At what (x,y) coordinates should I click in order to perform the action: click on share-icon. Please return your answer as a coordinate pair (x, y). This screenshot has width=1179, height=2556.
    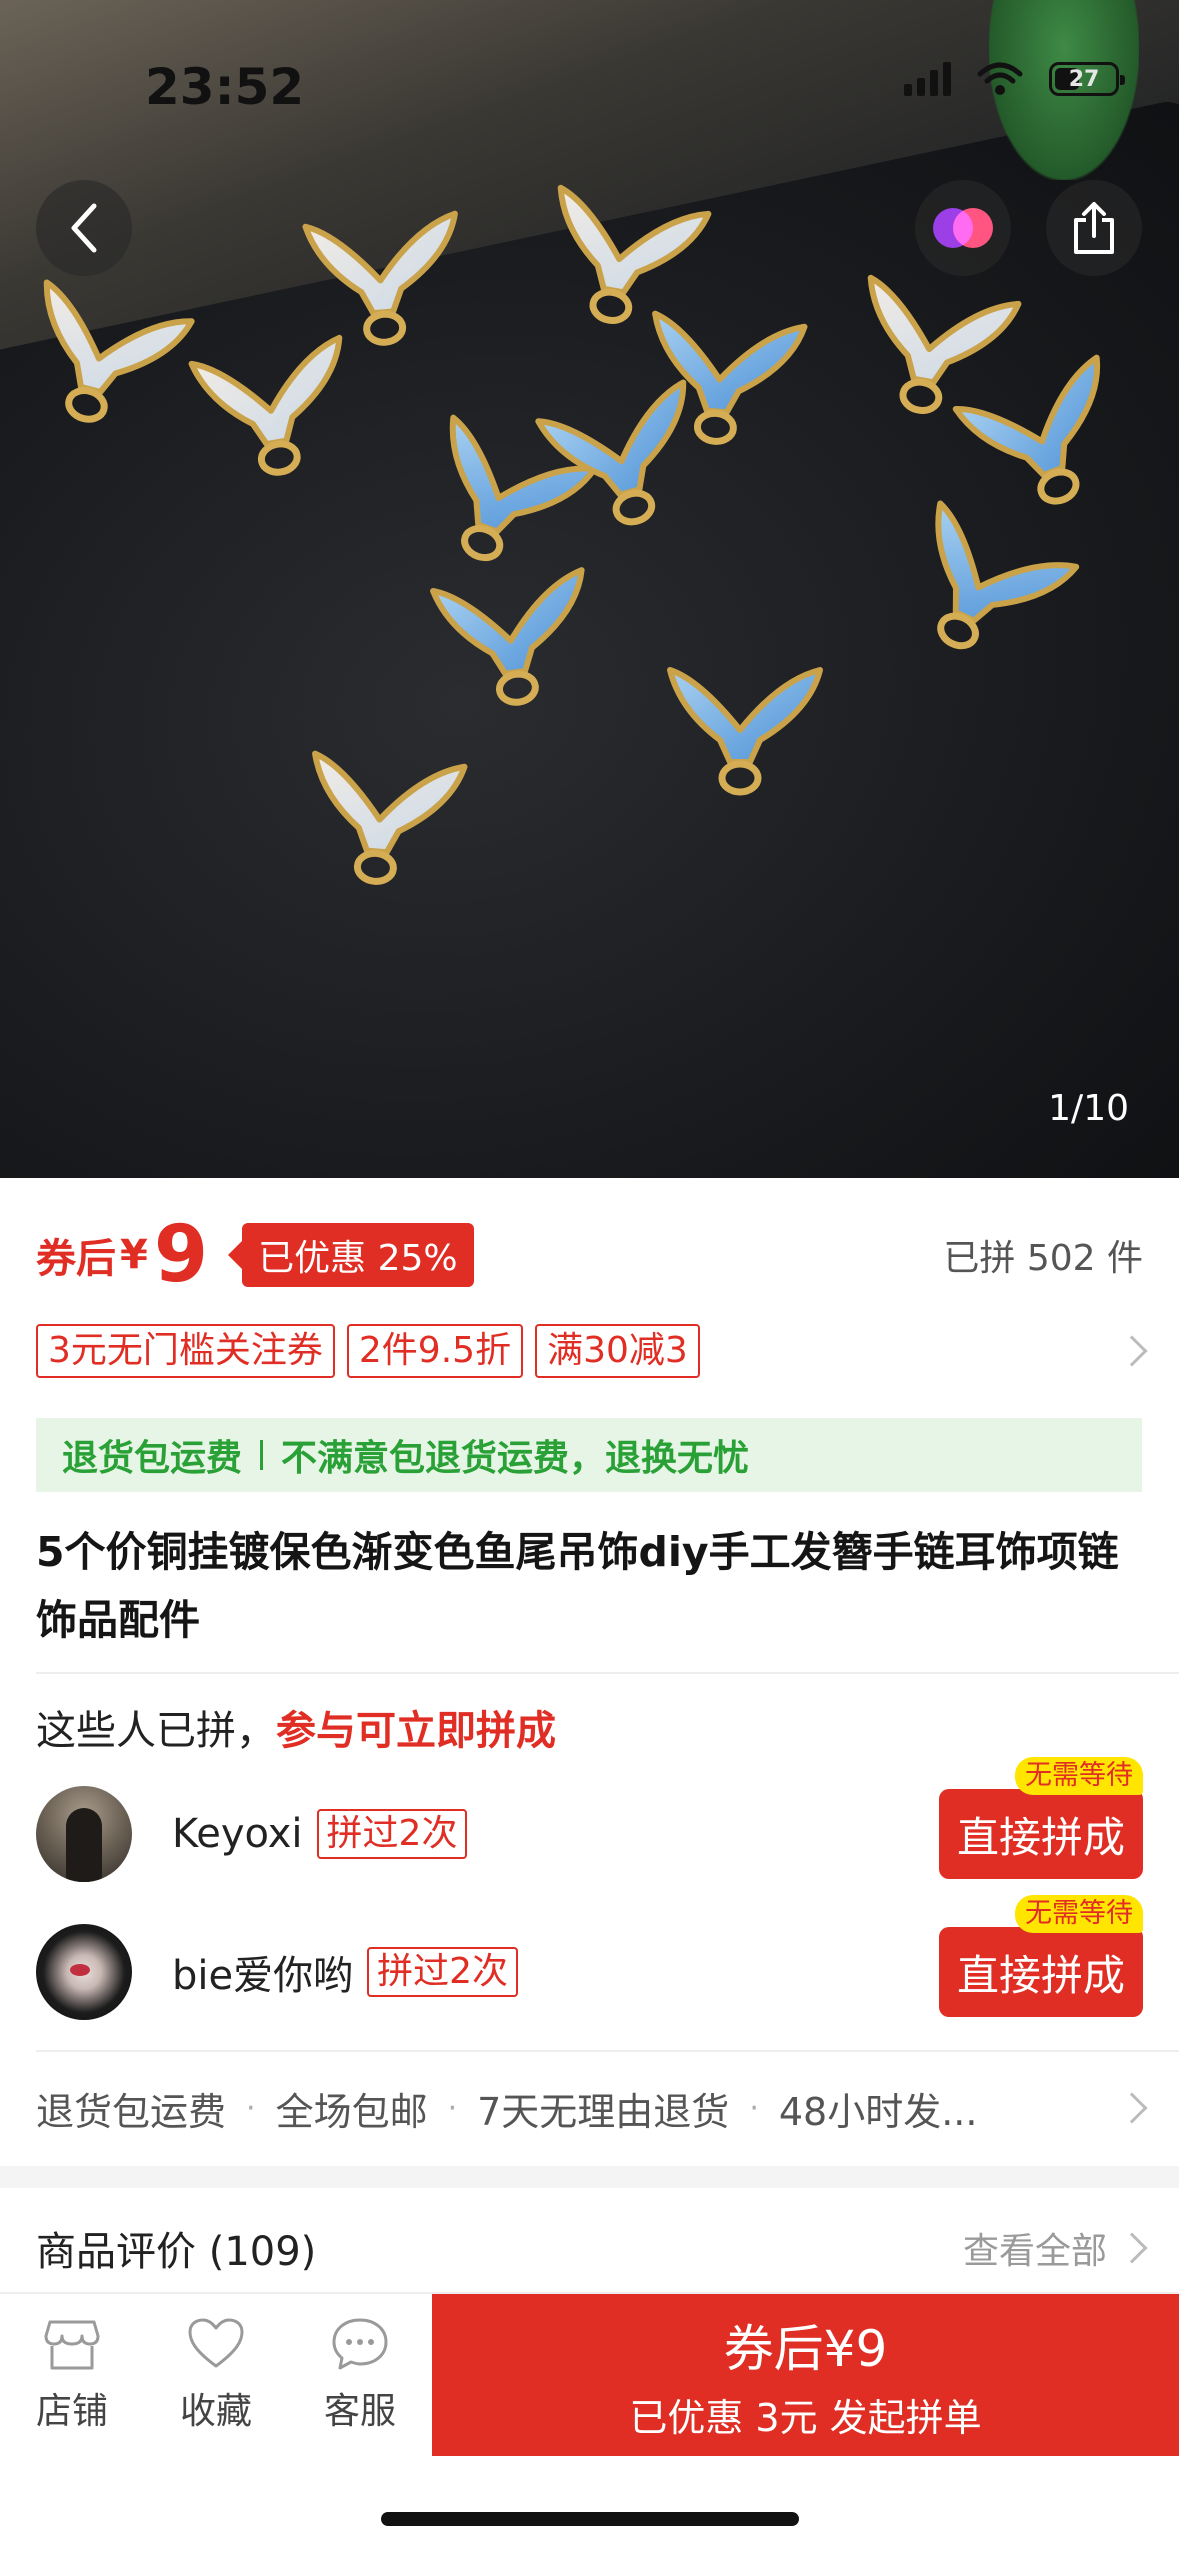
    Looking at the image, I should click on (1094, 228).